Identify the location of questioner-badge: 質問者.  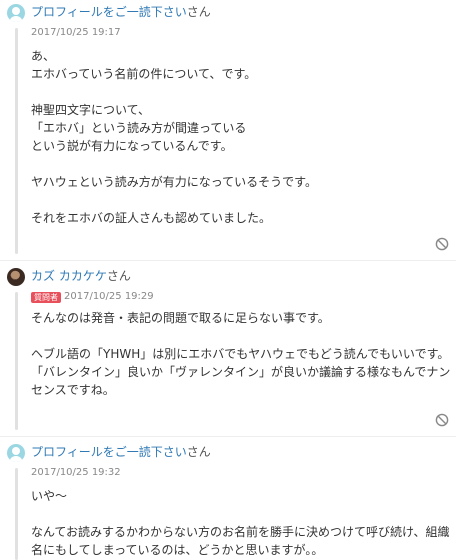
(46, 297).